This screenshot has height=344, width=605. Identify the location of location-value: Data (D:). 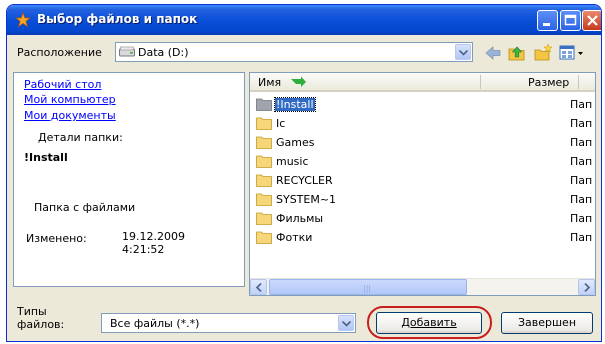
(163, 52).